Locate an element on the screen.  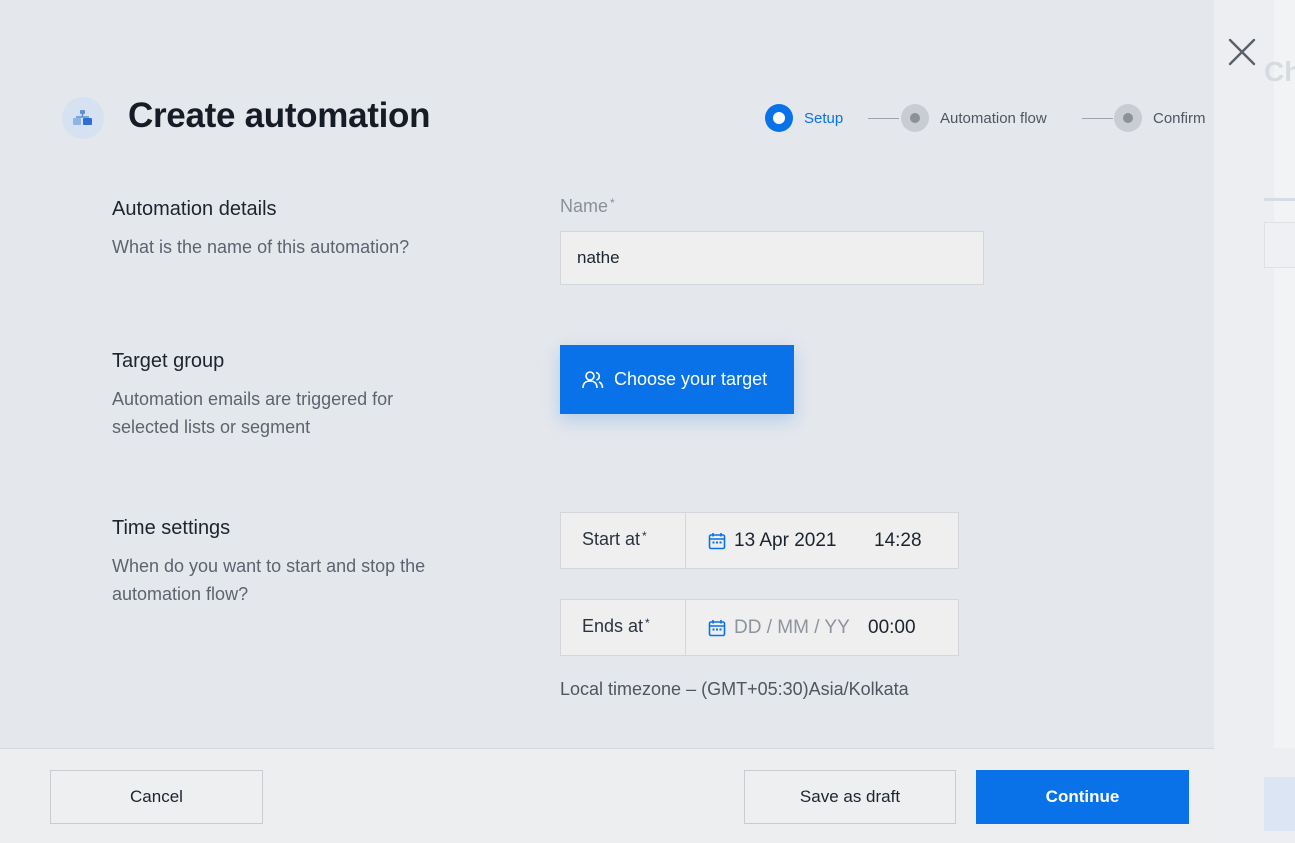
save-draft-button: Save as draft is located at coordinates (850, 797).